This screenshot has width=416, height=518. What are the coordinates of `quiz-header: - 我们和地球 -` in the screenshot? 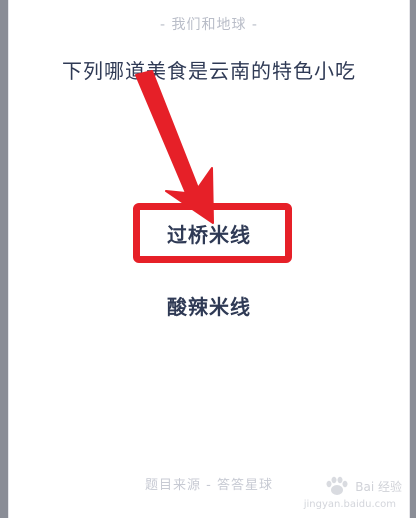 It's located at (208, 25).